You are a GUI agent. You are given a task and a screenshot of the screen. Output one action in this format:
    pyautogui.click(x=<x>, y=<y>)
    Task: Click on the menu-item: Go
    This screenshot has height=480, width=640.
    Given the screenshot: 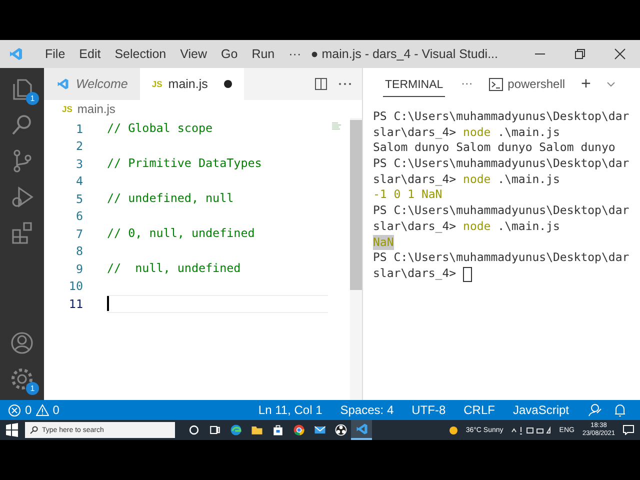 What is the action you would take?
    pyautogui.click(x=229, y=54)
    